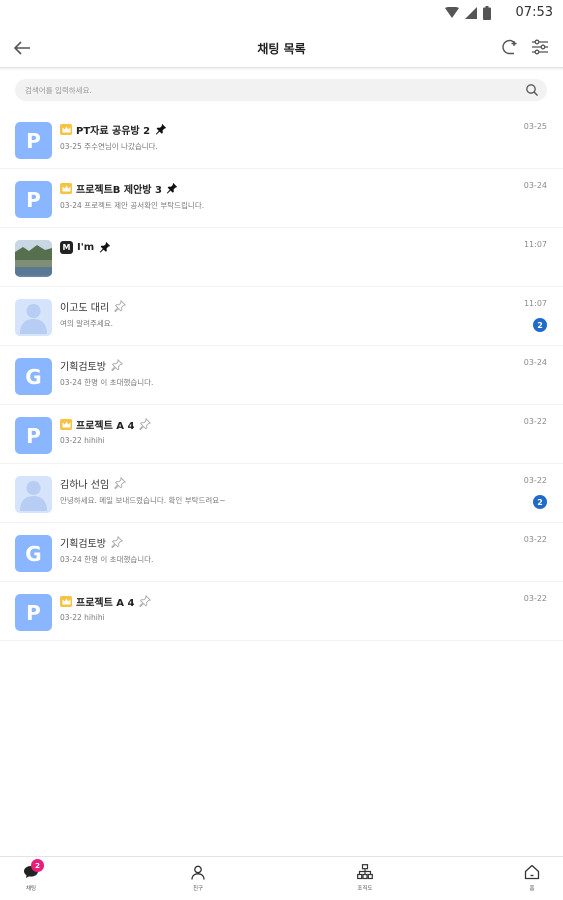 This screenshot has height=900, width=563. What do you see at coordinates (109, 146) in the screenshot?
I see `last-message-preview: 03-25 주수연님이 나갔습니다.` at bounding box center [109, 146].